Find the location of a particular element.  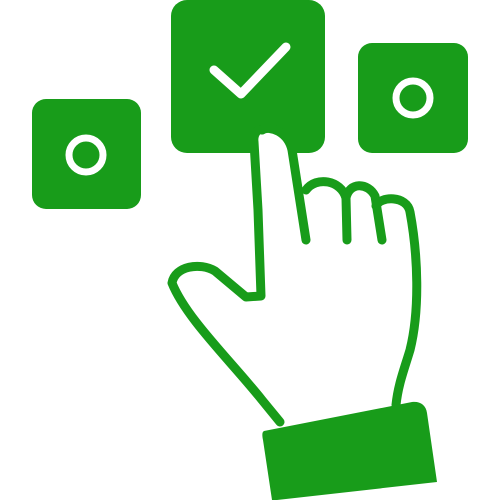

option-box-center-selected is located at coordinates (248, 76).